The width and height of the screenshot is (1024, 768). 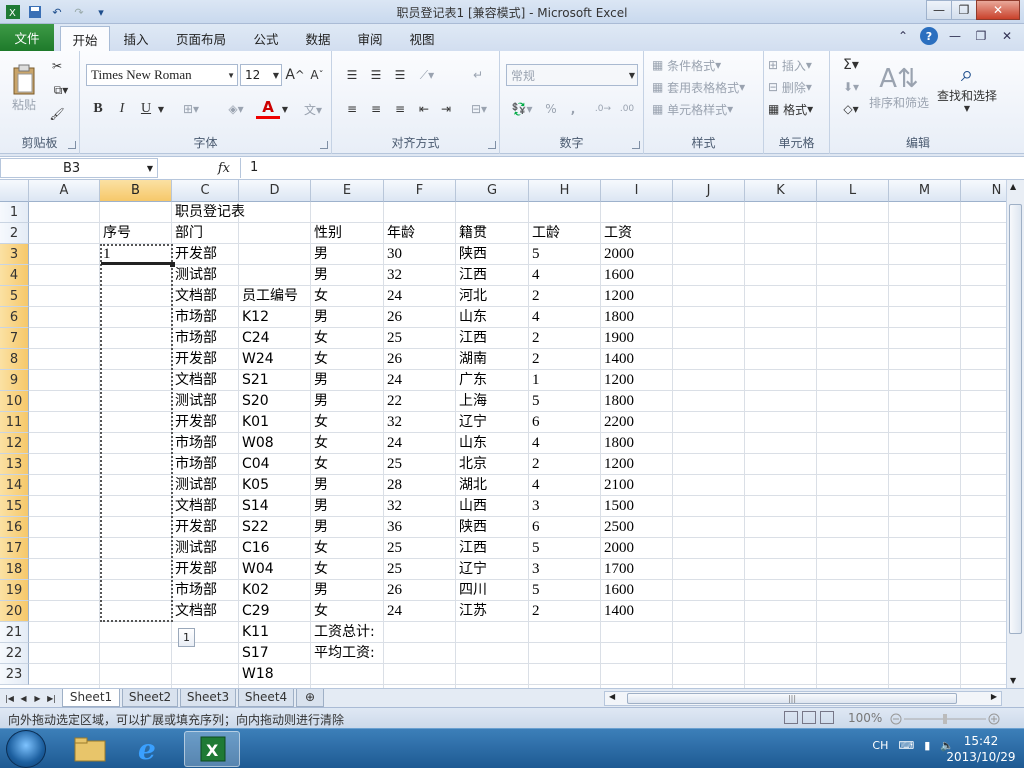 I want to click on cell-d20: C29, so click(x=255, y=611).